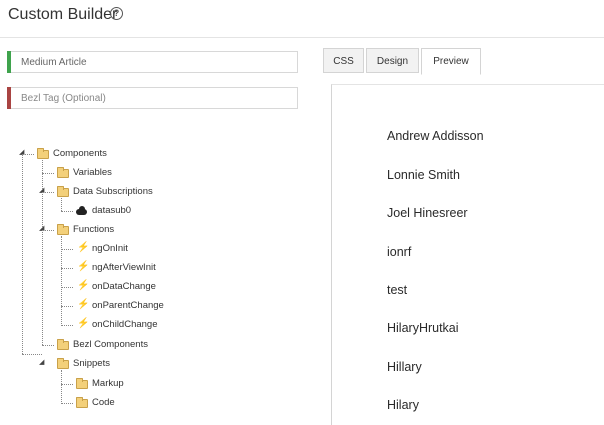 The width and height of the screenshot is (604, 425). Describe the element at coordinates (110, 345) in the screenshot. I see `tree-node-bezl-components: Bezl Components` at that location.